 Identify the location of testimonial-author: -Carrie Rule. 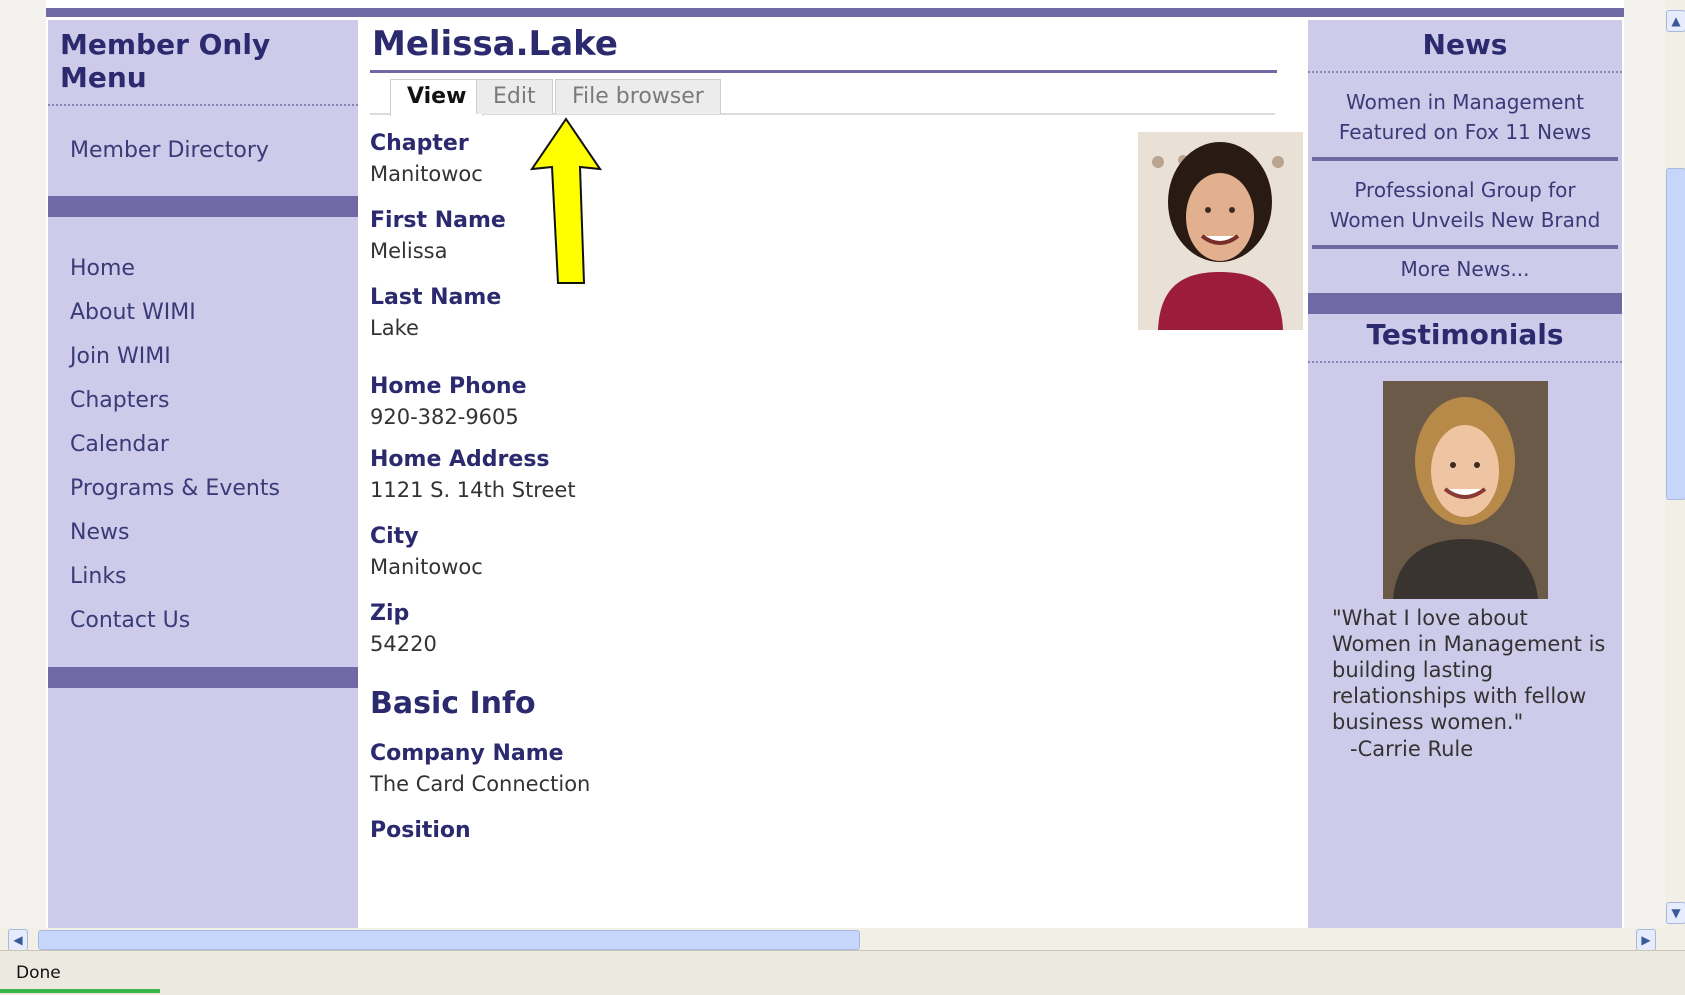
(1412, 749).